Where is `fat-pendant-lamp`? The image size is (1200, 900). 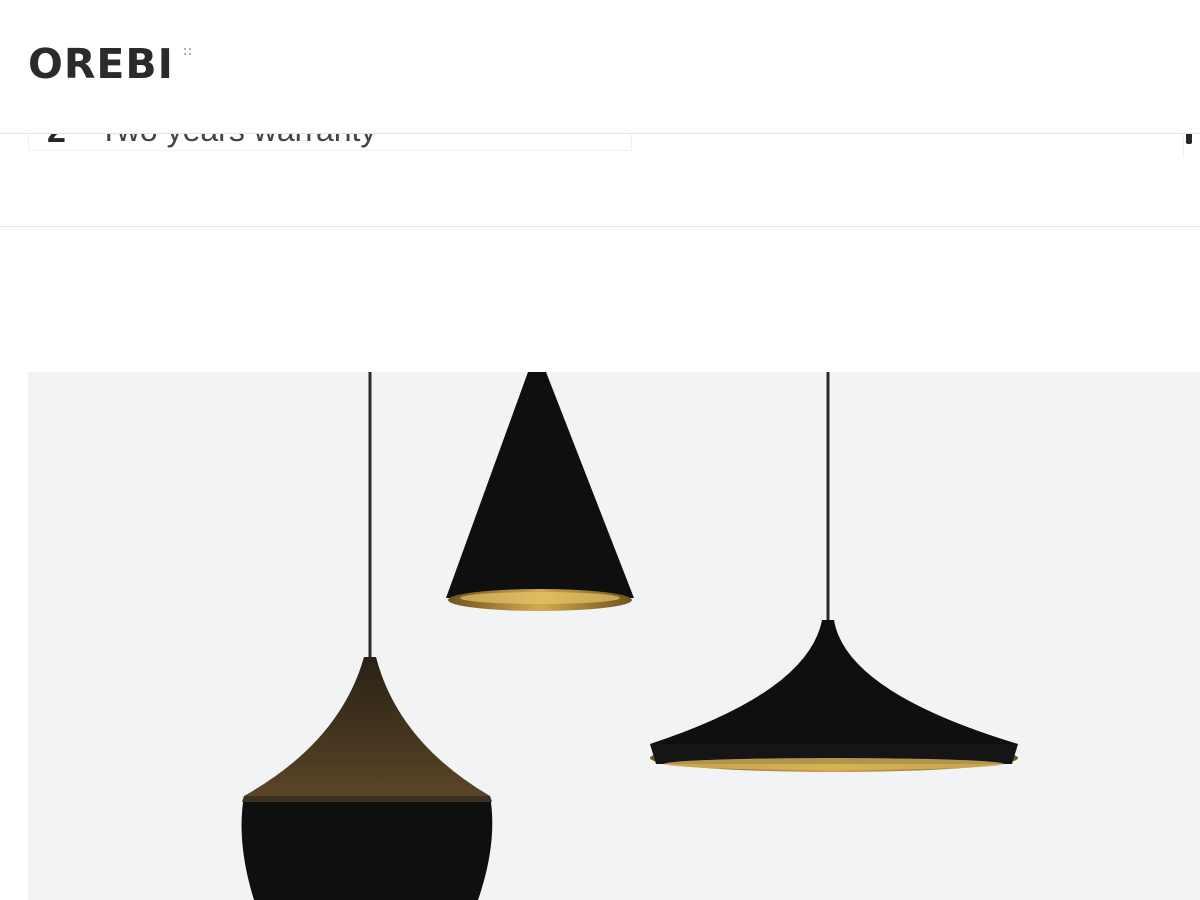 fat-pendant-lamp is located at coordinates (367, 778).